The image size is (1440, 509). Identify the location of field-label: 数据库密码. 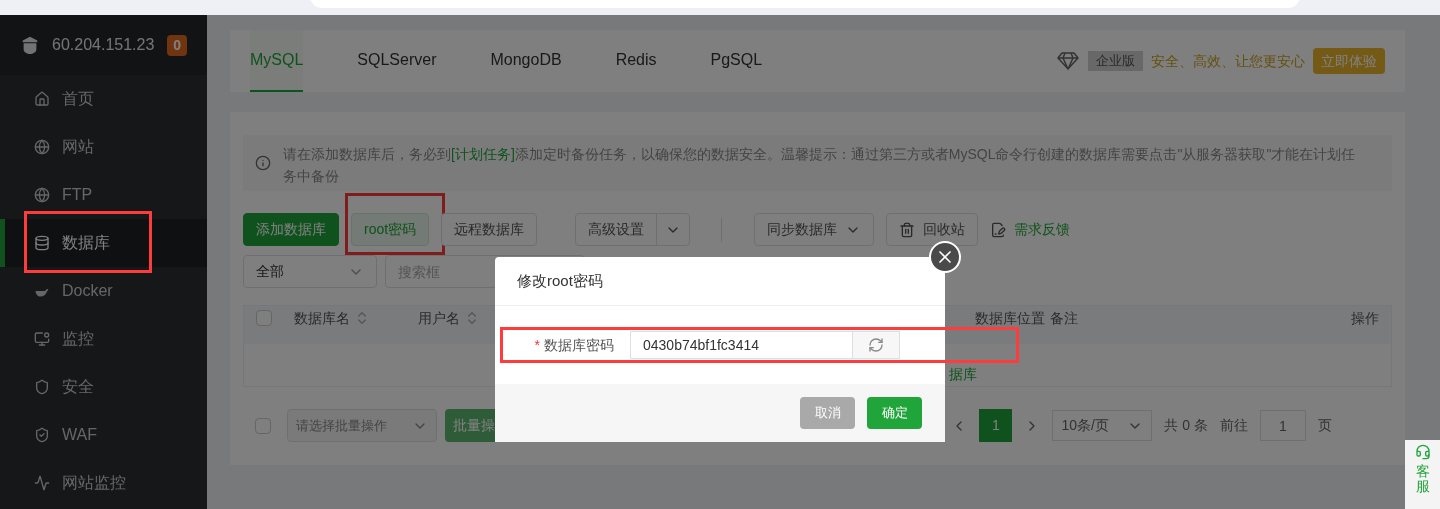
(579, 345).